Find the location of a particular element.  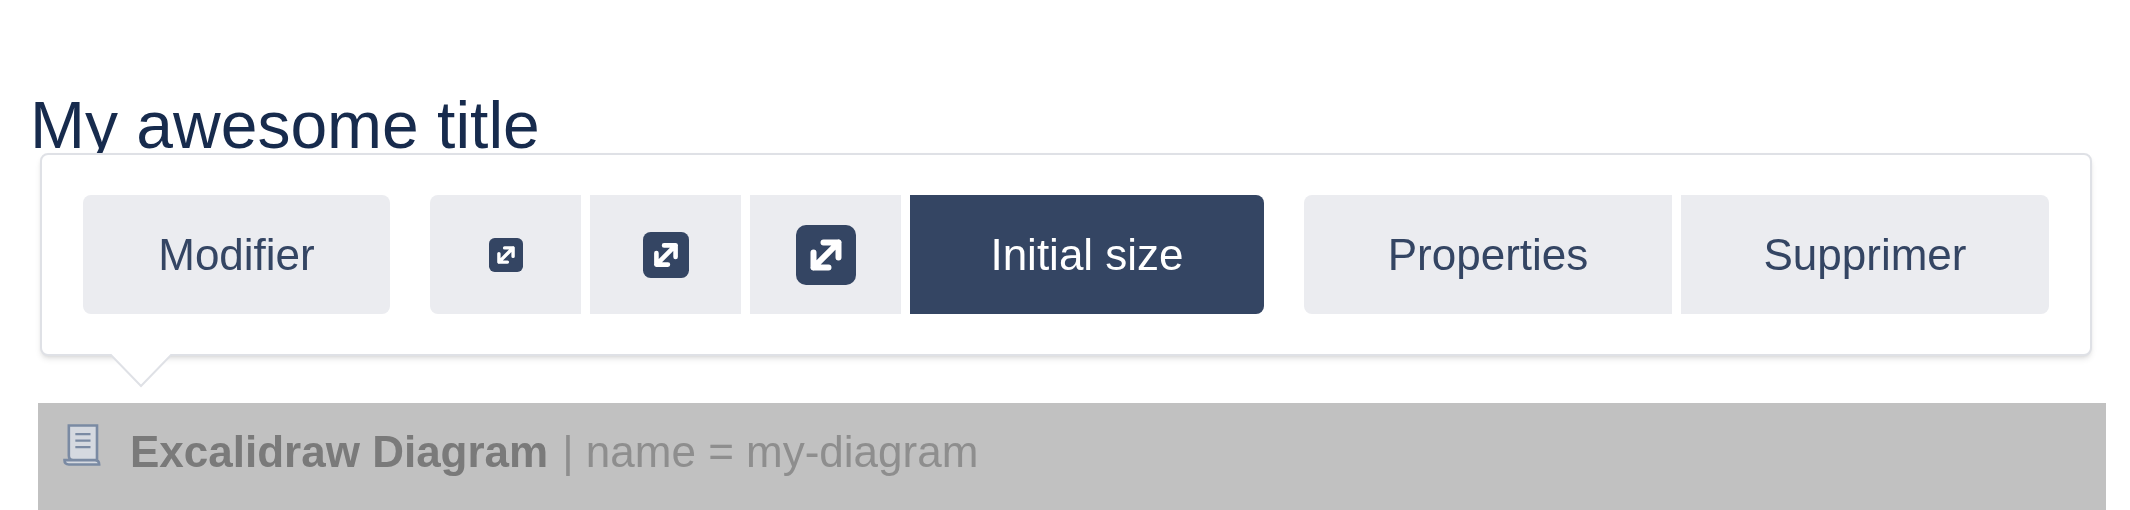

edit-button: Modifier is located at coordinates (236, 254).